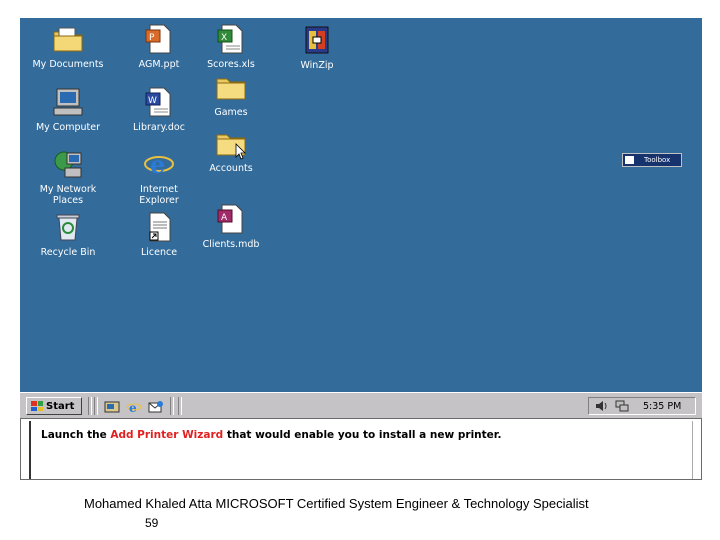  Describe the element at coordinates (60, 406) in the screenshot. I see `start-label: Start` at that location.